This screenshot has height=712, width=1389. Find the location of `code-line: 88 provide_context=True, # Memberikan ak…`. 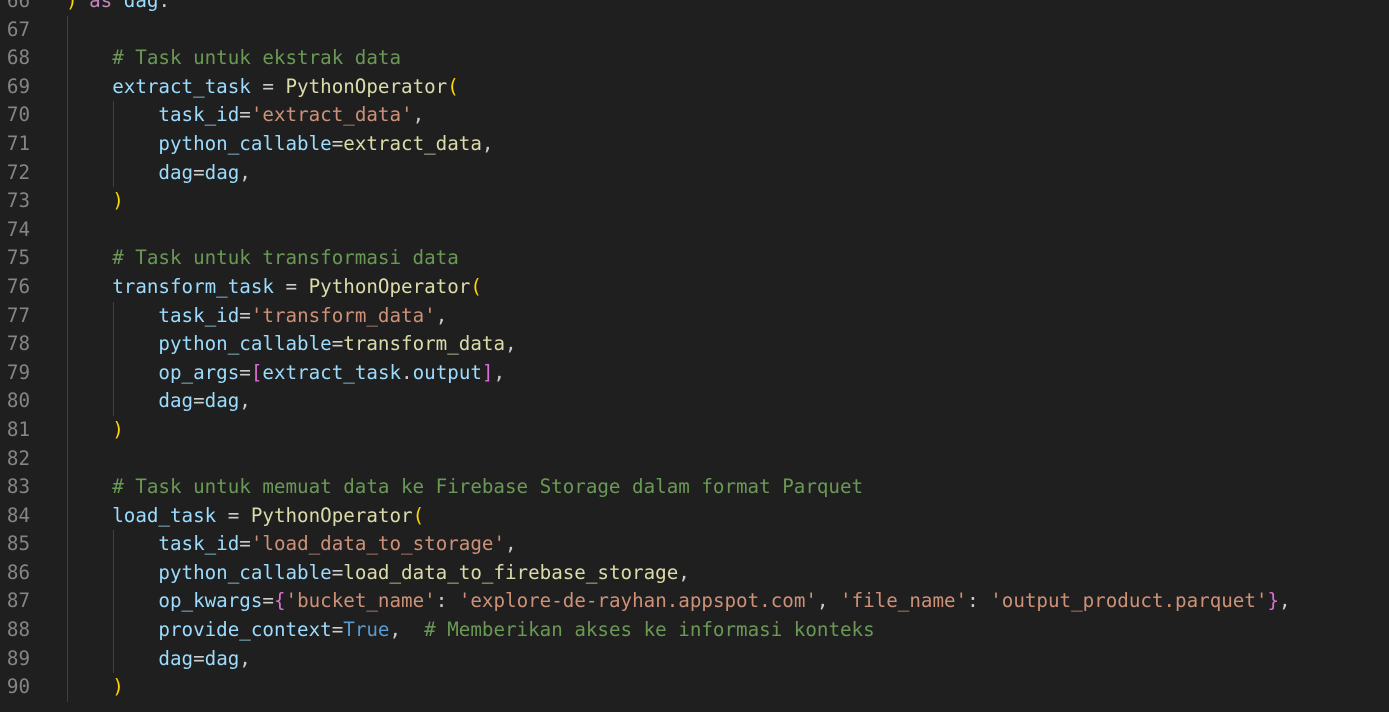

code-line: 88 provide_context=True, # Memberikan ak… is located at coordinates (694, 630).